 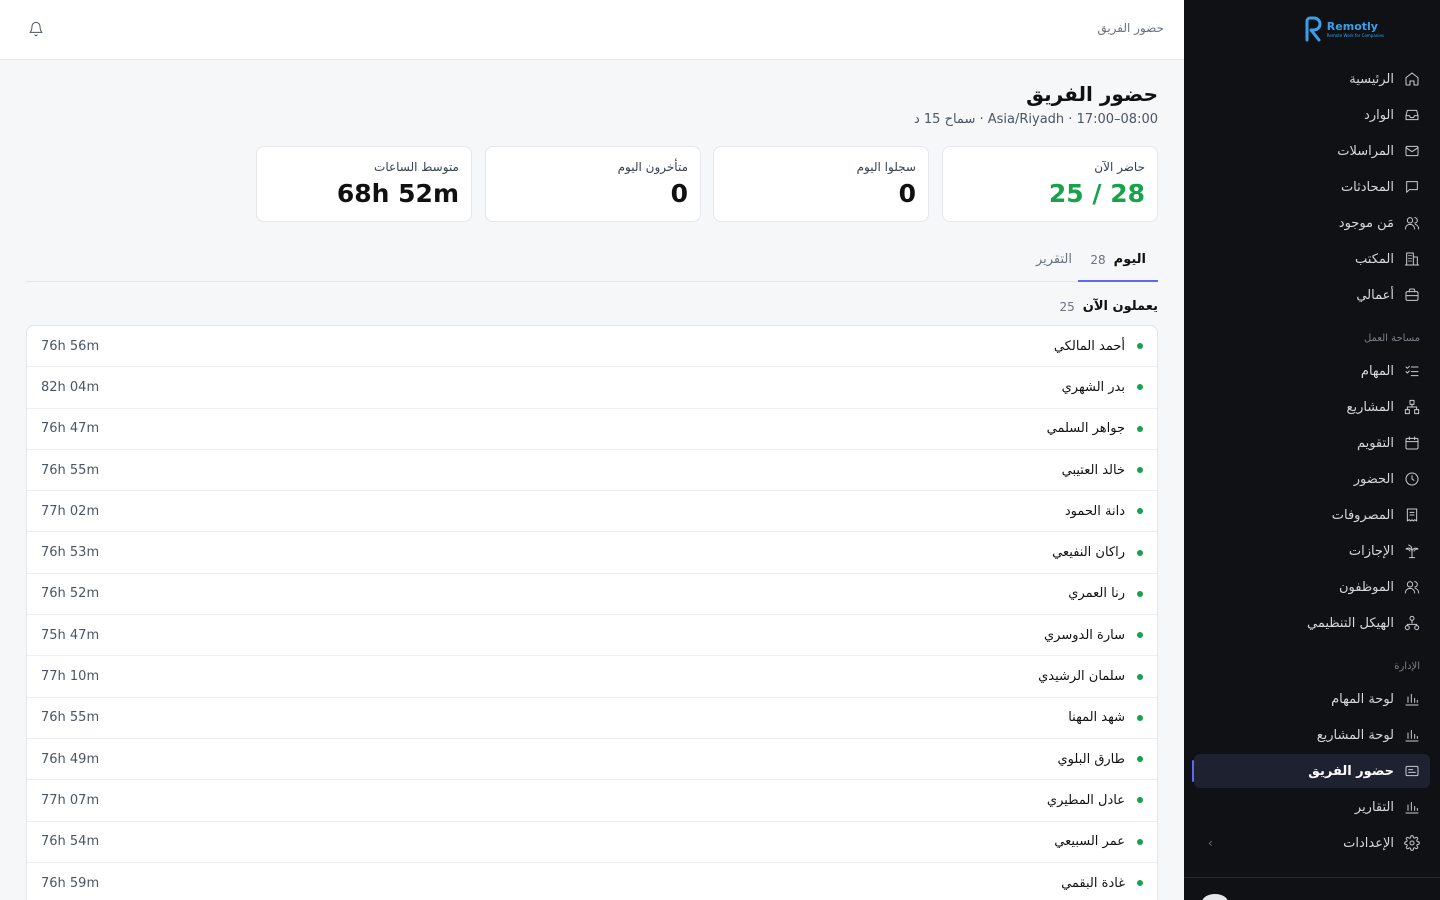 I want to click on hours-worked: 82h 04m, so click(x=70, y=387).